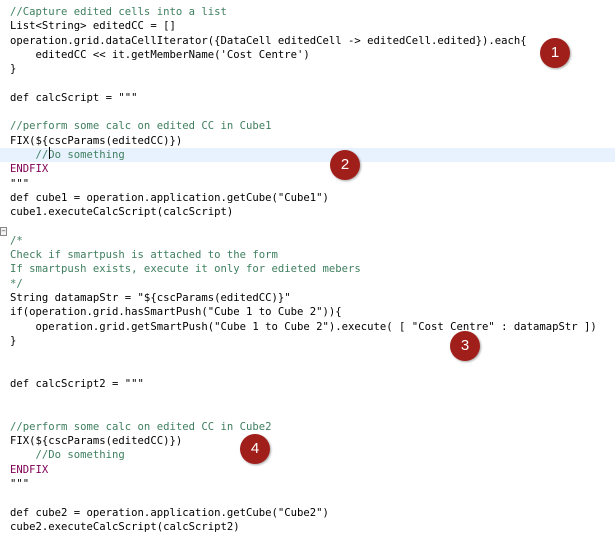 The width and height of the screenshot is (615, 534). What do you see at coordinates (255, 449) in the screenshot?
I see `marker-badge-4: 4` at bounding box center [255, 449].